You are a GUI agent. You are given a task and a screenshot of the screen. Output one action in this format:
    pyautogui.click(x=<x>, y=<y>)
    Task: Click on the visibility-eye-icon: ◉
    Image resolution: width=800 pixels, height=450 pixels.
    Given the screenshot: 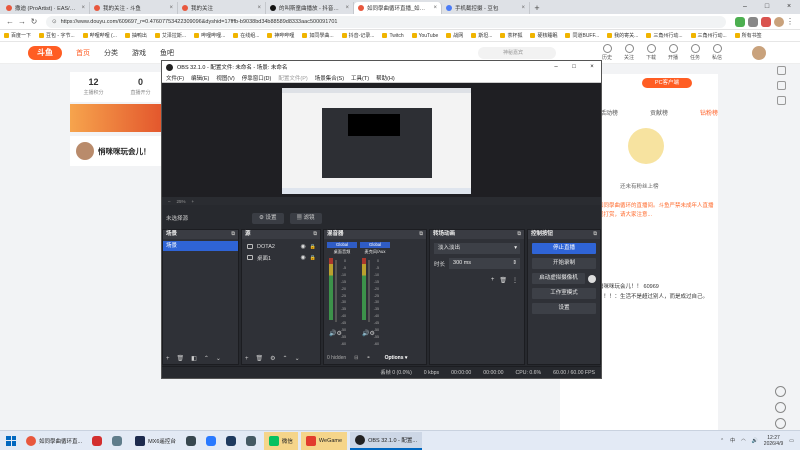 What is the action you would take?
    pyautogui.click(x=303, y=246)
    